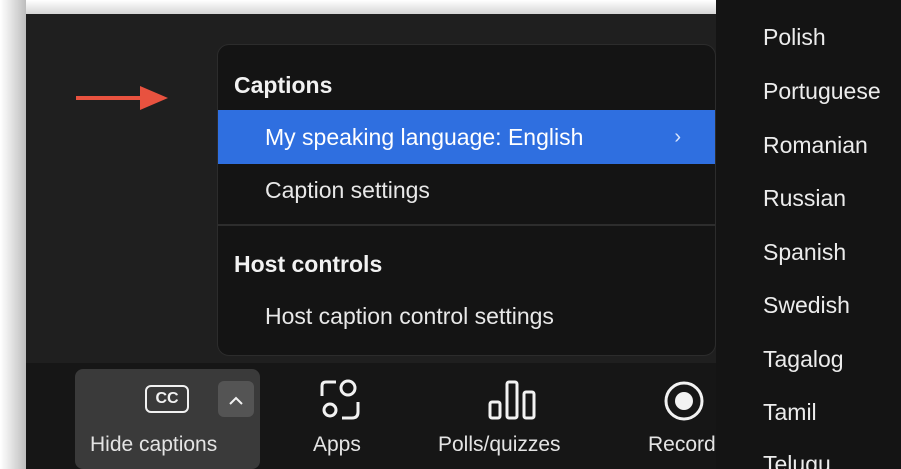  I want to click on language-item: Romanian, so click(815, 145).